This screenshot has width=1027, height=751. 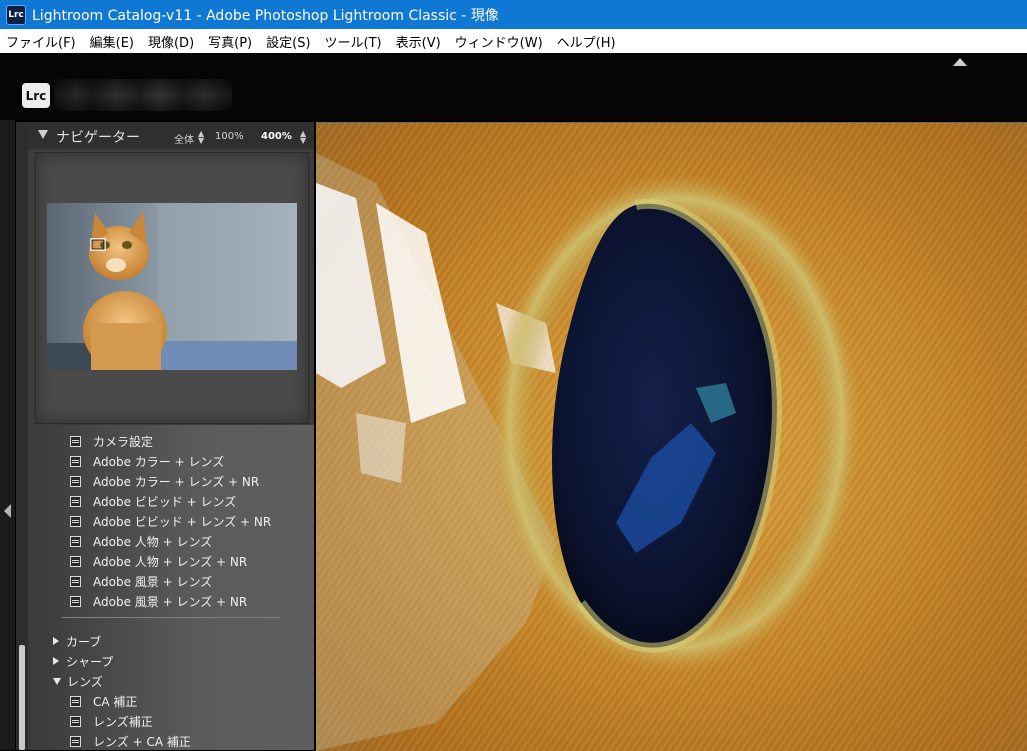 I want to click on preset-label: Adobe ビビッド + レンズ + NR, so click(x=182, y=521).